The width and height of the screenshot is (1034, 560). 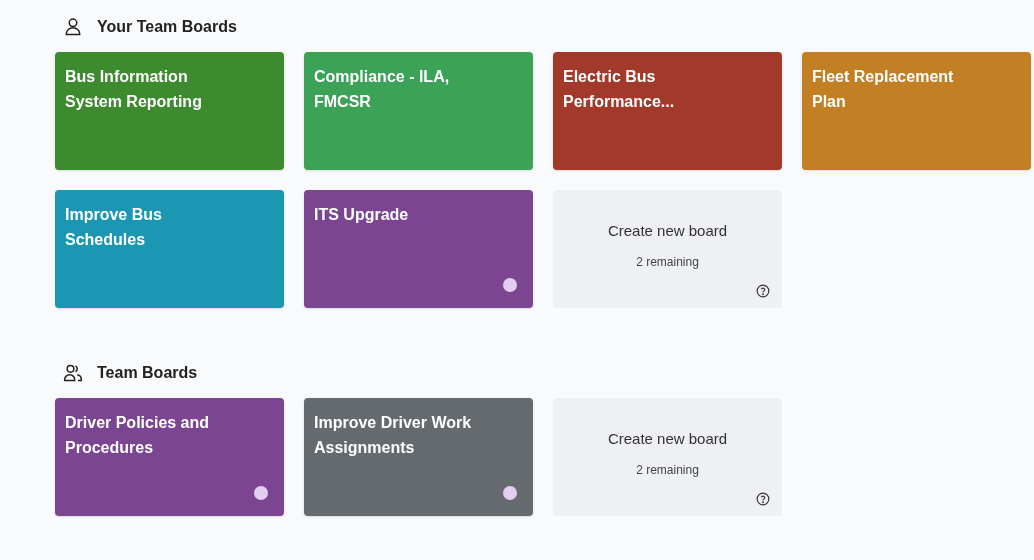 What do you see at coordinates (138, 435) in the screenshot?
I see `board-title: Driver Policies and Procedures` at bounding box center [138, 435].